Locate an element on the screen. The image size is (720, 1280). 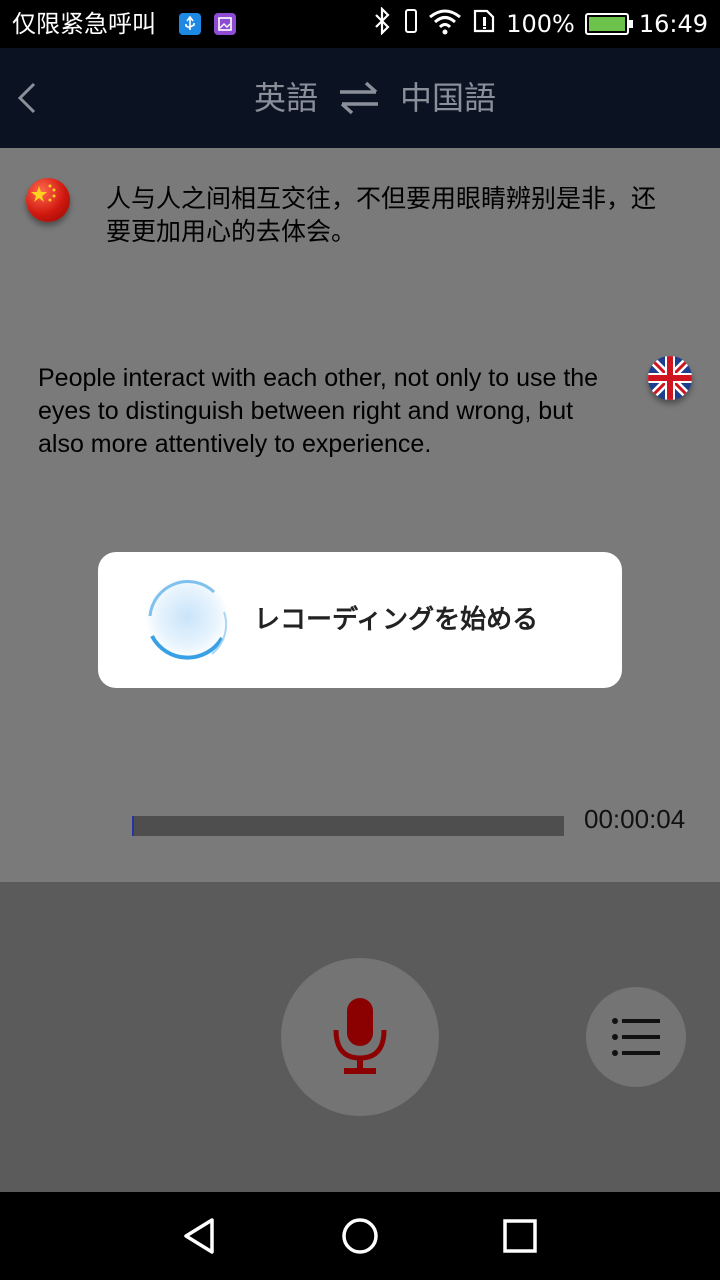
recording-dialog: レコーディングを始める is located at coordinates (360, 620).